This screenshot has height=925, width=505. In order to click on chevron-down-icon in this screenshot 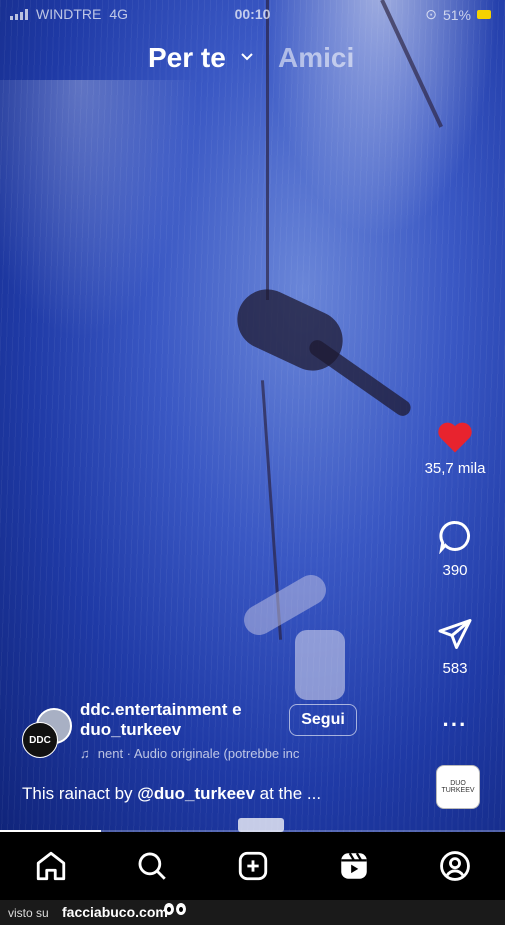, I will do `click(247, 57)`.